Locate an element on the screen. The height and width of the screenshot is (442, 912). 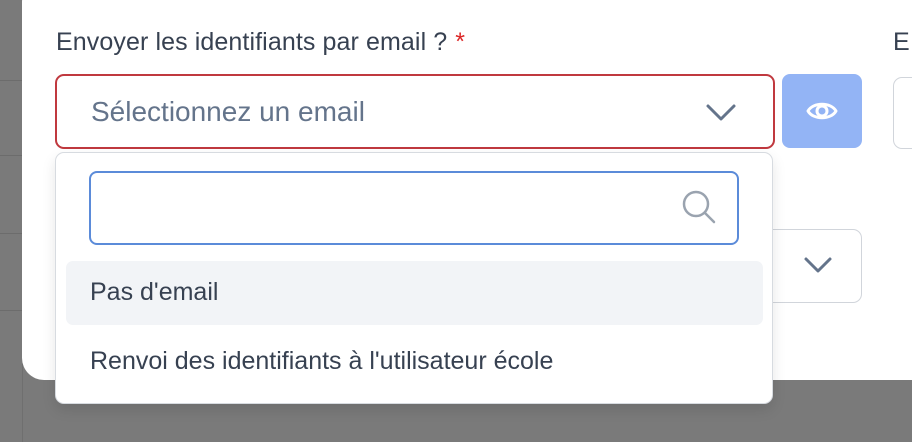
dropdown-option-no-email: Pas d'email is located at coordinates (414, 293).